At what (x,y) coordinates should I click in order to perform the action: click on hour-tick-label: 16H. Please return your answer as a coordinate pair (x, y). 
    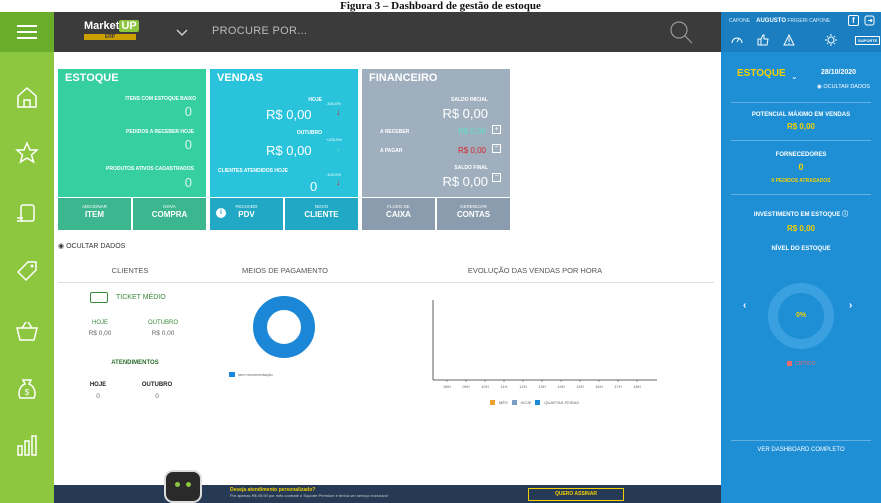
    Looking at the image, I should click on (598, 386).